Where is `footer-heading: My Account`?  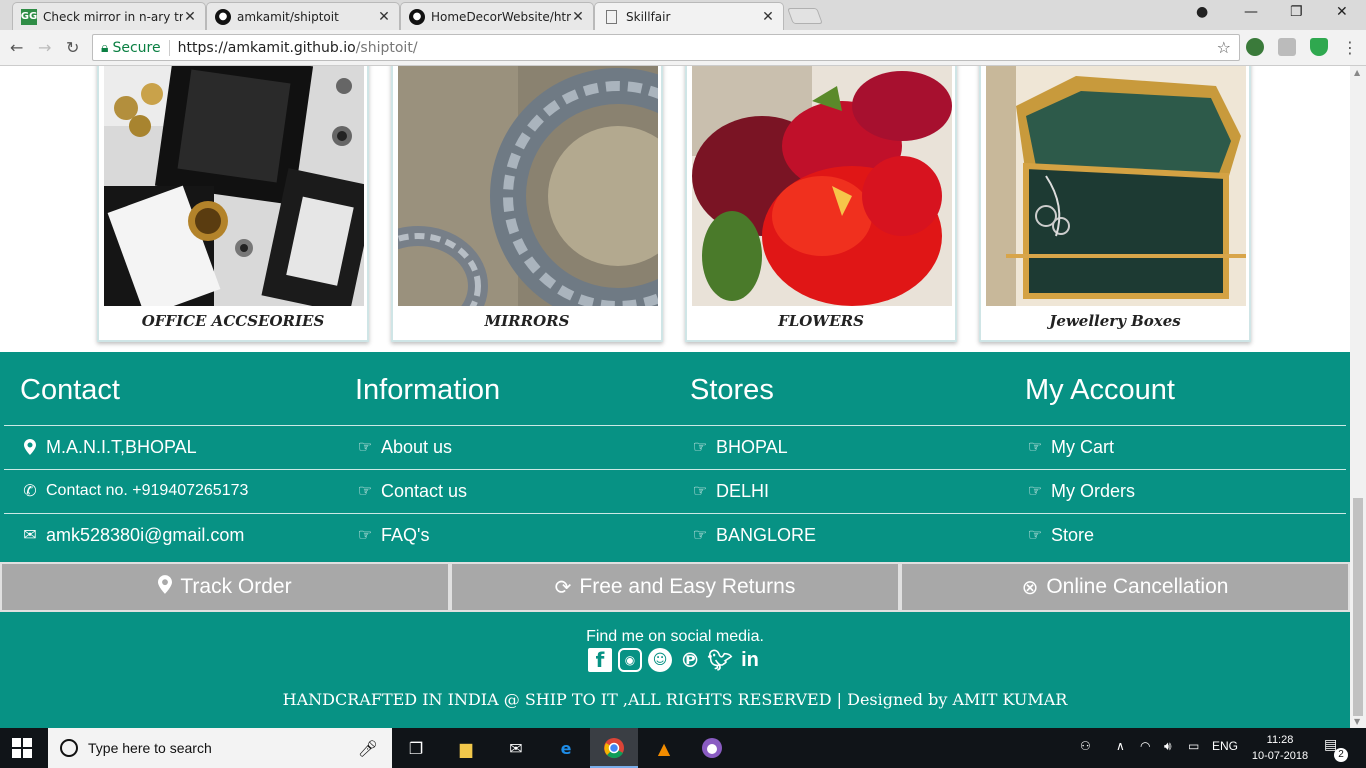
footer-heading: My Account is located at coordinates (1100, 390).